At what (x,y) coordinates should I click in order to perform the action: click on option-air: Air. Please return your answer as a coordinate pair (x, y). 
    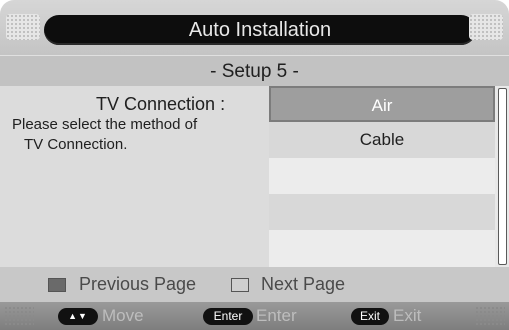
    Looking at the image, I should click on (382, 104).